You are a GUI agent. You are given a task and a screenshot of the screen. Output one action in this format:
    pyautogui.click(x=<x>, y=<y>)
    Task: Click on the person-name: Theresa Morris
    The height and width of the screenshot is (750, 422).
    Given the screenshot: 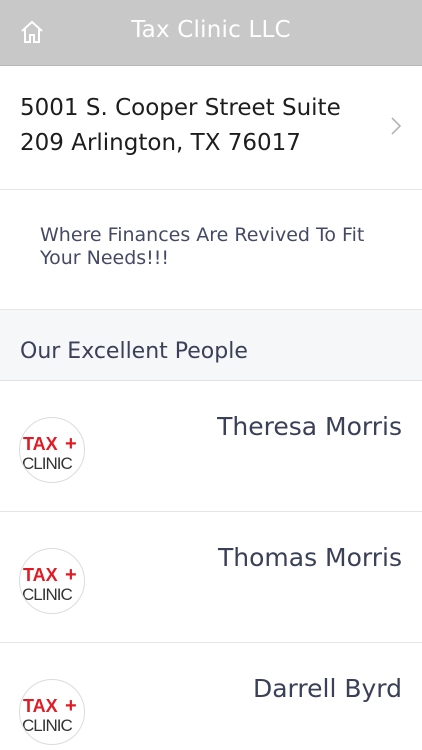 What is the action you would take?
    pyautogui.click(x=309, y=426)
    